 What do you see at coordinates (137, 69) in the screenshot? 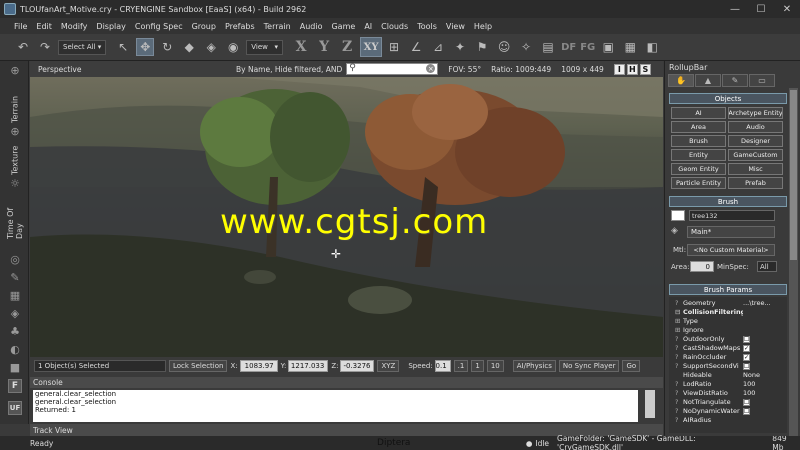
I see `viewport-title: Perspective` at bounding box center [137, 69].